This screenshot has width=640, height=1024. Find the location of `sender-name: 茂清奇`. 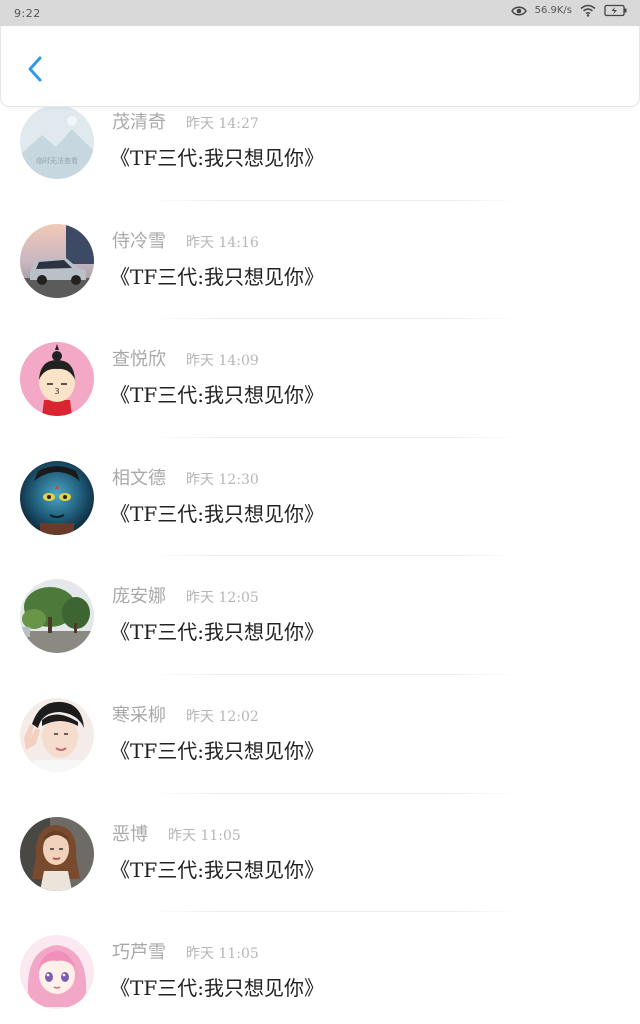

sender-name: 茂清奇 is located at coordinates (139, 122).